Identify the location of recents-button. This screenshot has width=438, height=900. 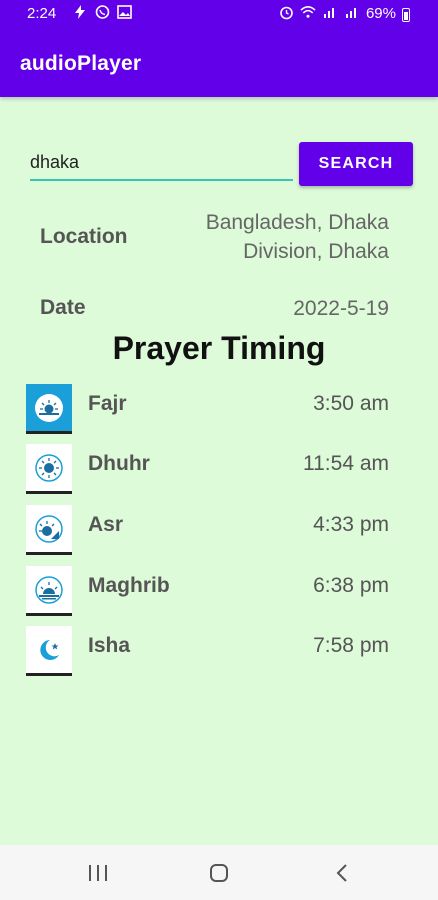
(98, 873).